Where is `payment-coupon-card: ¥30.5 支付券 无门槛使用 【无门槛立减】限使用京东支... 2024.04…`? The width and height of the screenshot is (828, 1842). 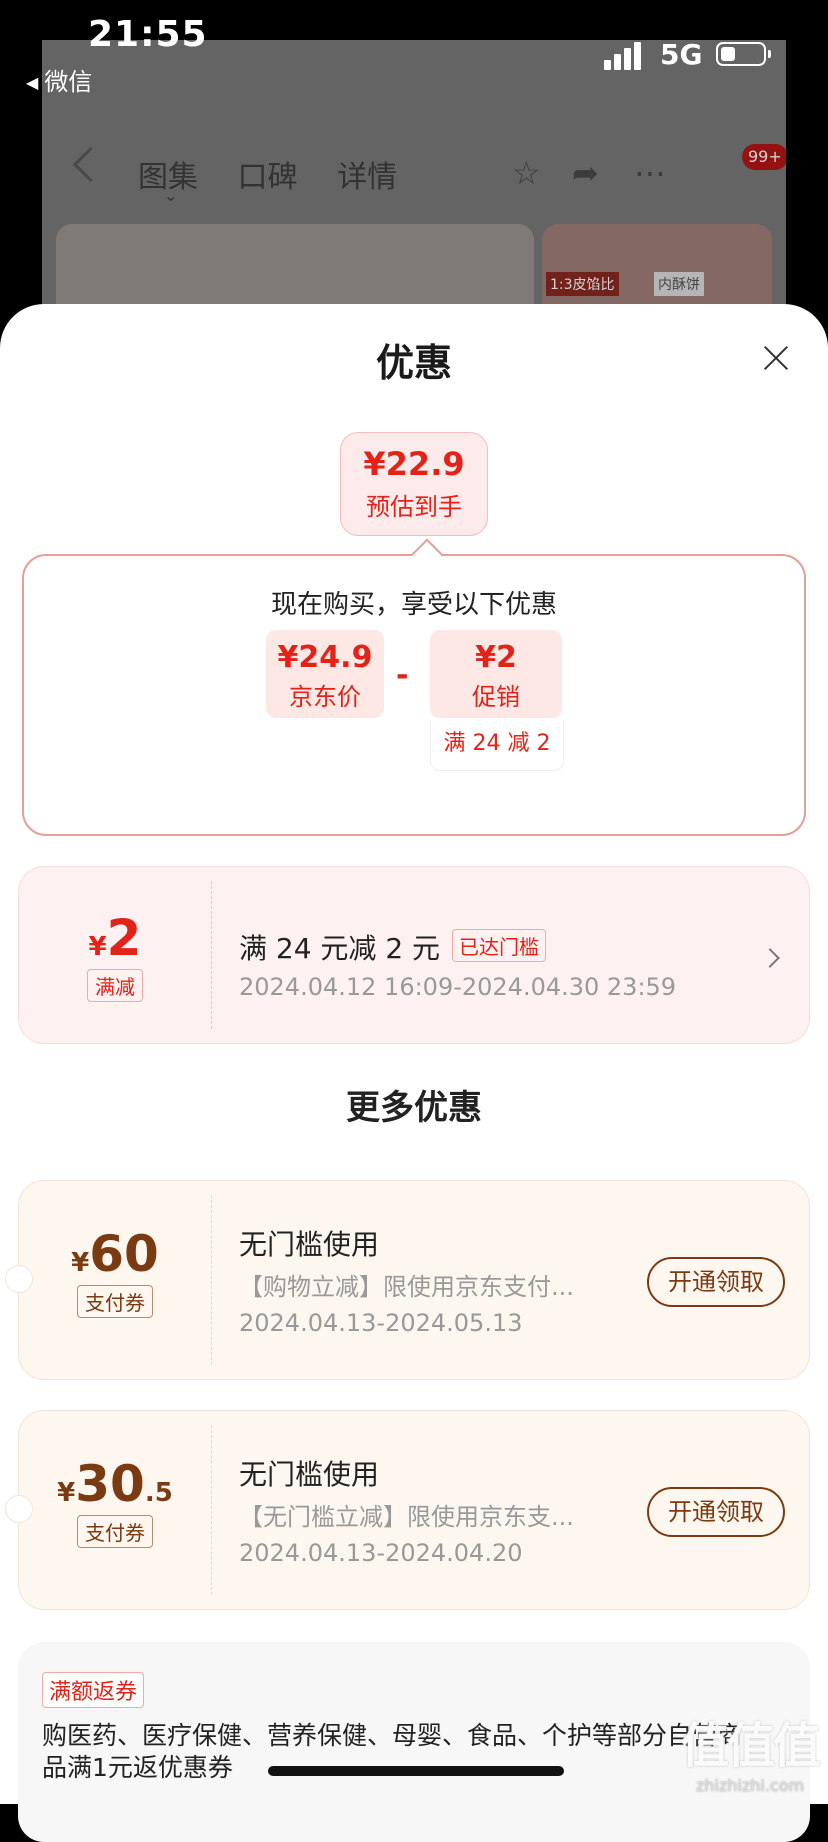 payment-coupon-card: ¥30.5 支付券 无门槛使用 【无门槛立减】限使用京东支... 2024.04… is located at coordinates (407, 1510).